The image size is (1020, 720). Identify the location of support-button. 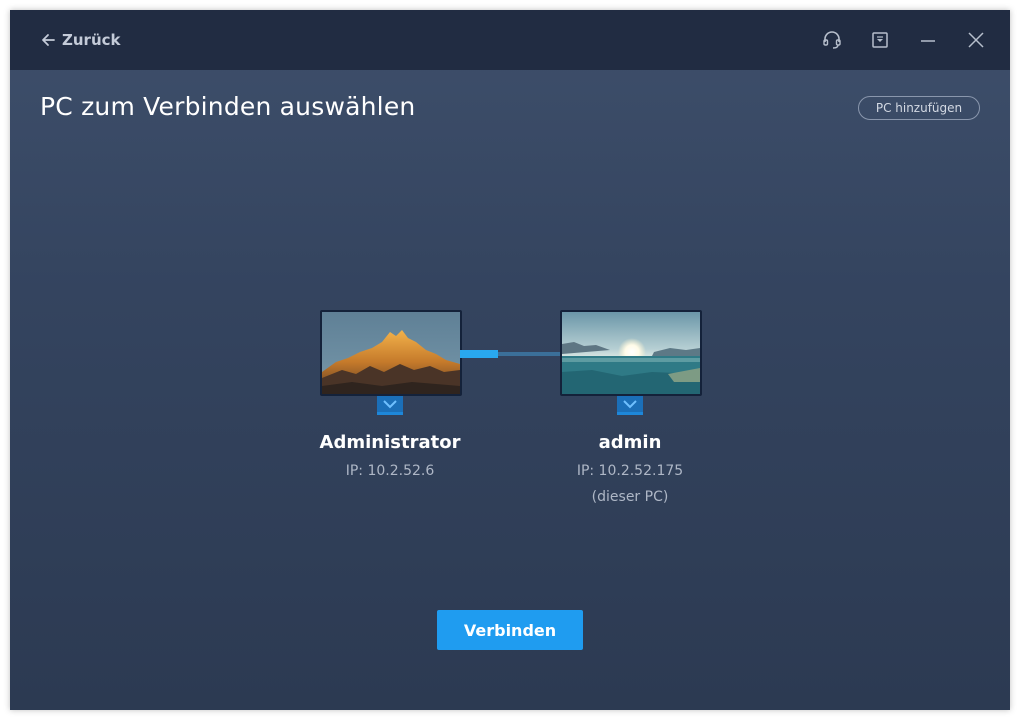
(832, 40).